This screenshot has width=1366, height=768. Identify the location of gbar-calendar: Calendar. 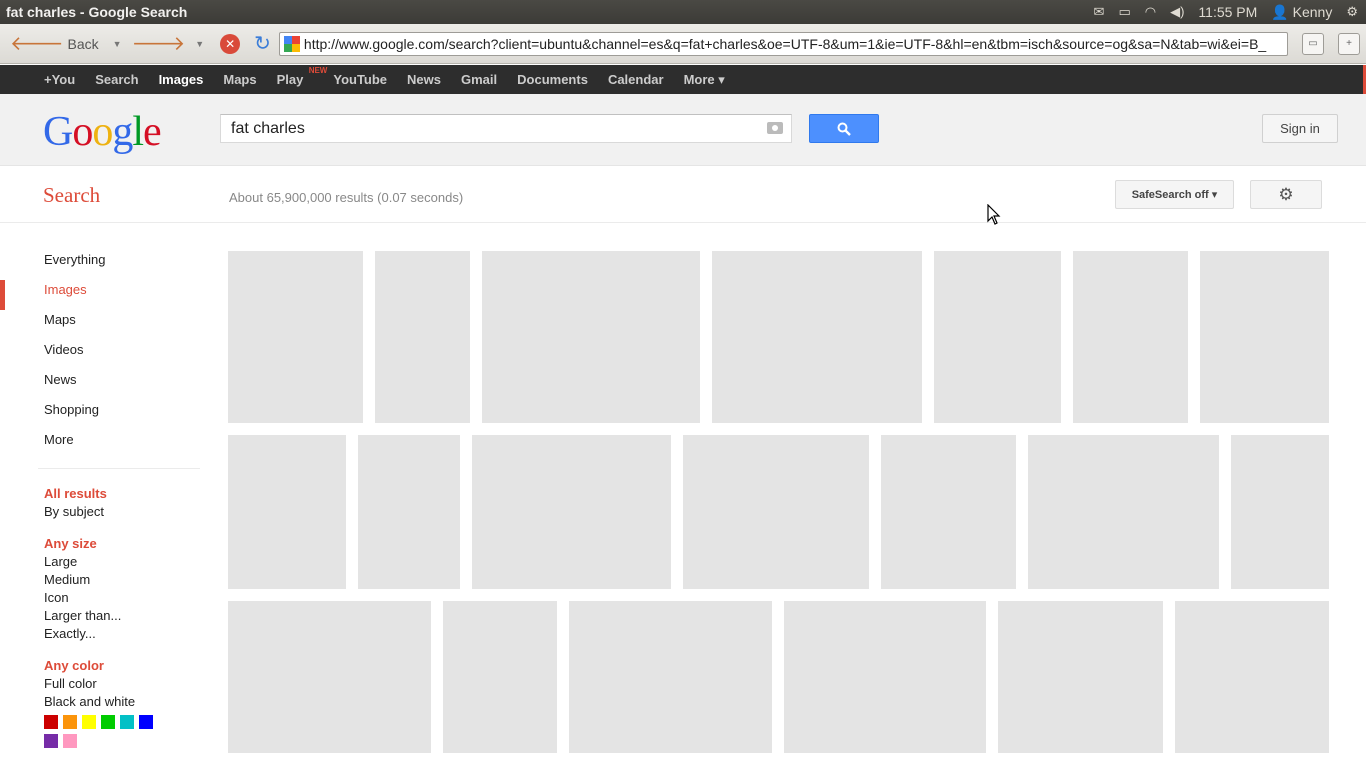
(636, 79).